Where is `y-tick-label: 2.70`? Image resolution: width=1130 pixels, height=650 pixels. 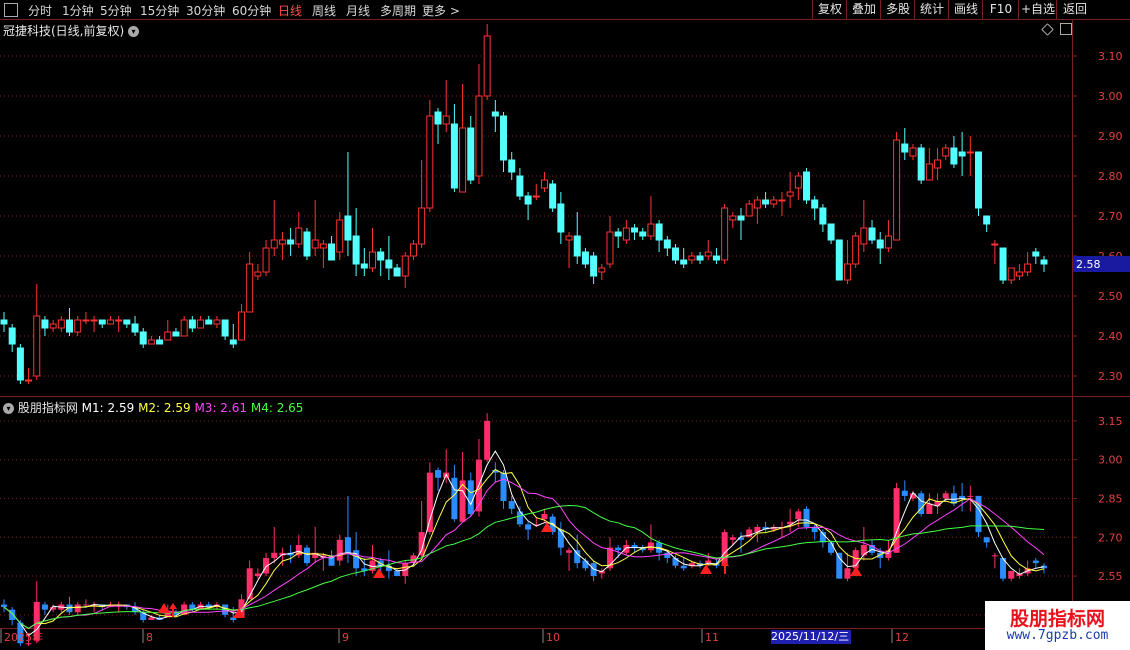 y-tick-label: 2.70 is located at coordinates (1110, 537).